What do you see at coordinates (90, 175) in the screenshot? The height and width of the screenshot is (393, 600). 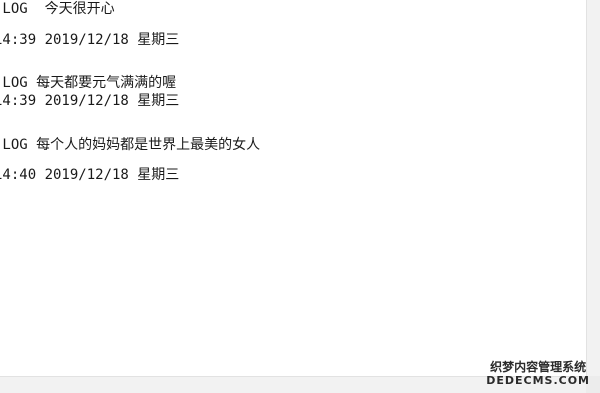 I see `timestamp-line: 14:40 2019/12/18 星期三` at bounding box center [90, 175].